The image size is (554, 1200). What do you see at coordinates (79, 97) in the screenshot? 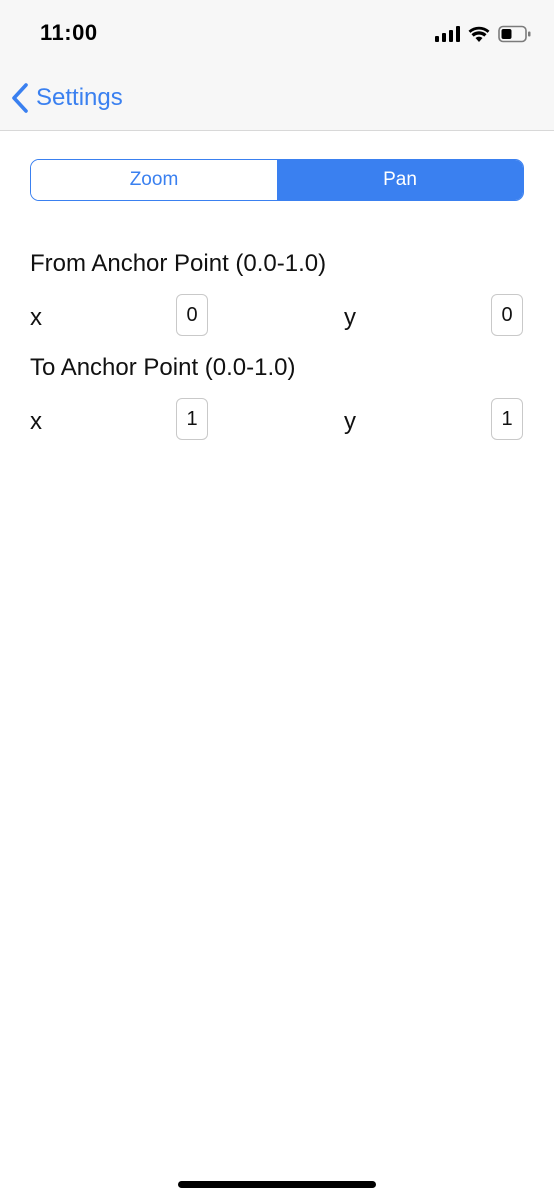
I see `back-button-label: Settings` at bounding box center [79, 97].